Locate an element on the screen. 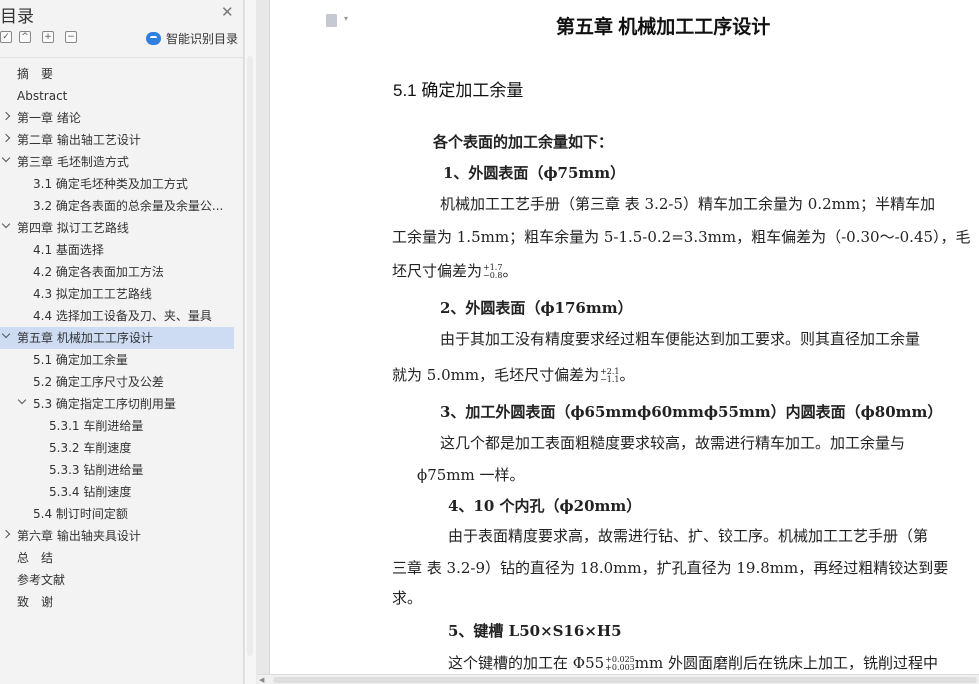 Image resolution: width=979 pixels, height=684 pixels. cloud-icon is located at coordinates (153, 38).